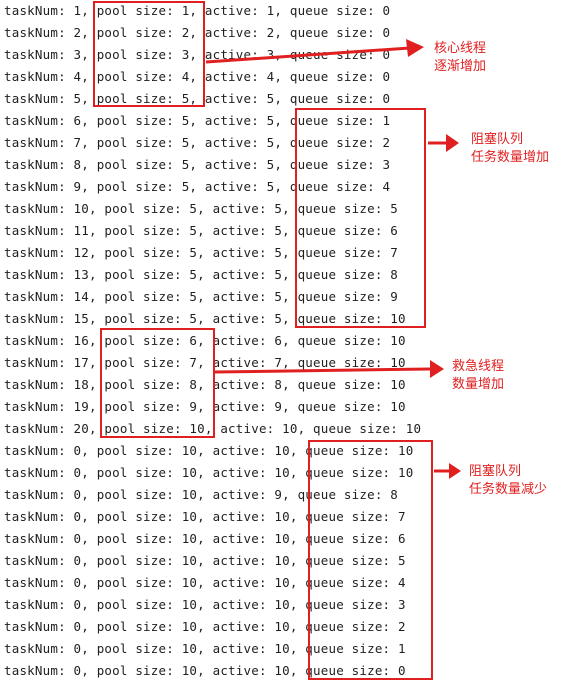  What do you see at coordinates (460, 66) in the screenshot?
I see `note-core-threads-line2: 逐渐增加` at bounding box center [460, 66].